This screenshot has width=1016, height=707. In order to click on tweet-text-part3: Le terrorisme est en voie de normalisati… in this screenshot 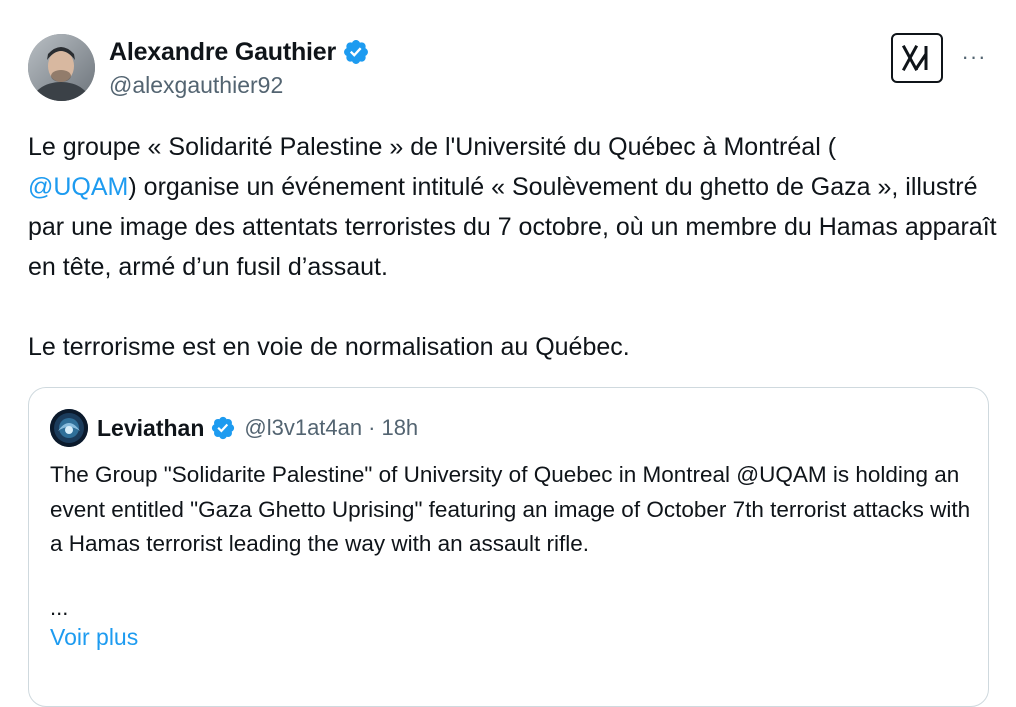, I will do `click(329, 347)`.